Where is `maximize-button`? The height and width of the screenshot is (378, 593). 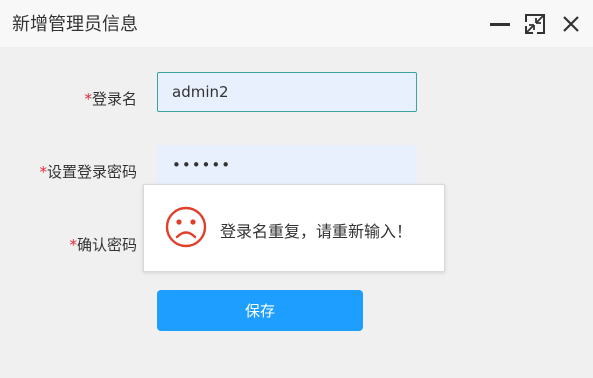 maximize-button is located at coordinates (535, 24).